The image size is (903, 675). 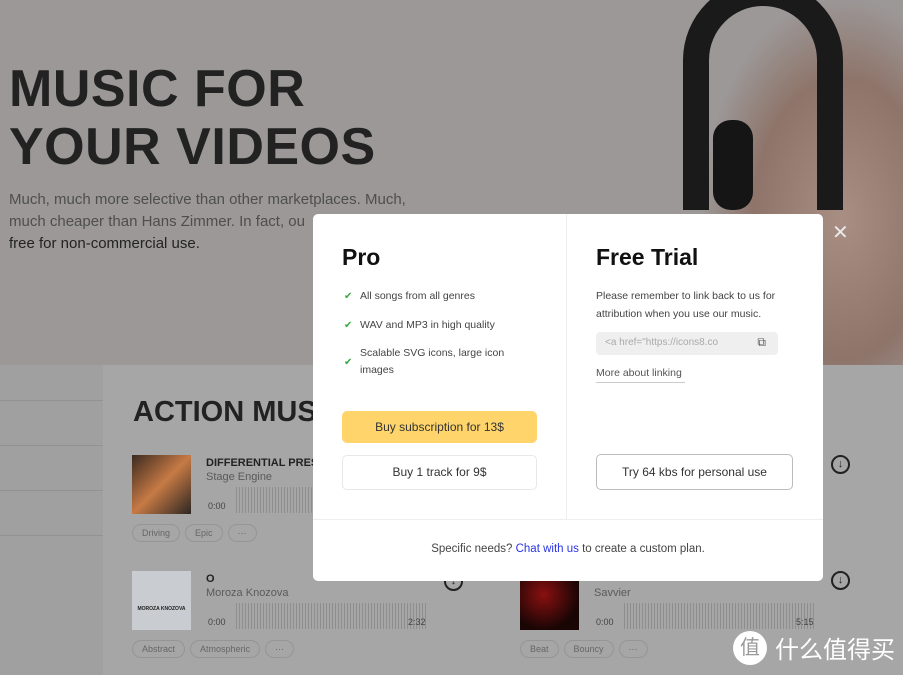 I want to click on tag: Epic, so click(x=204, y=533).